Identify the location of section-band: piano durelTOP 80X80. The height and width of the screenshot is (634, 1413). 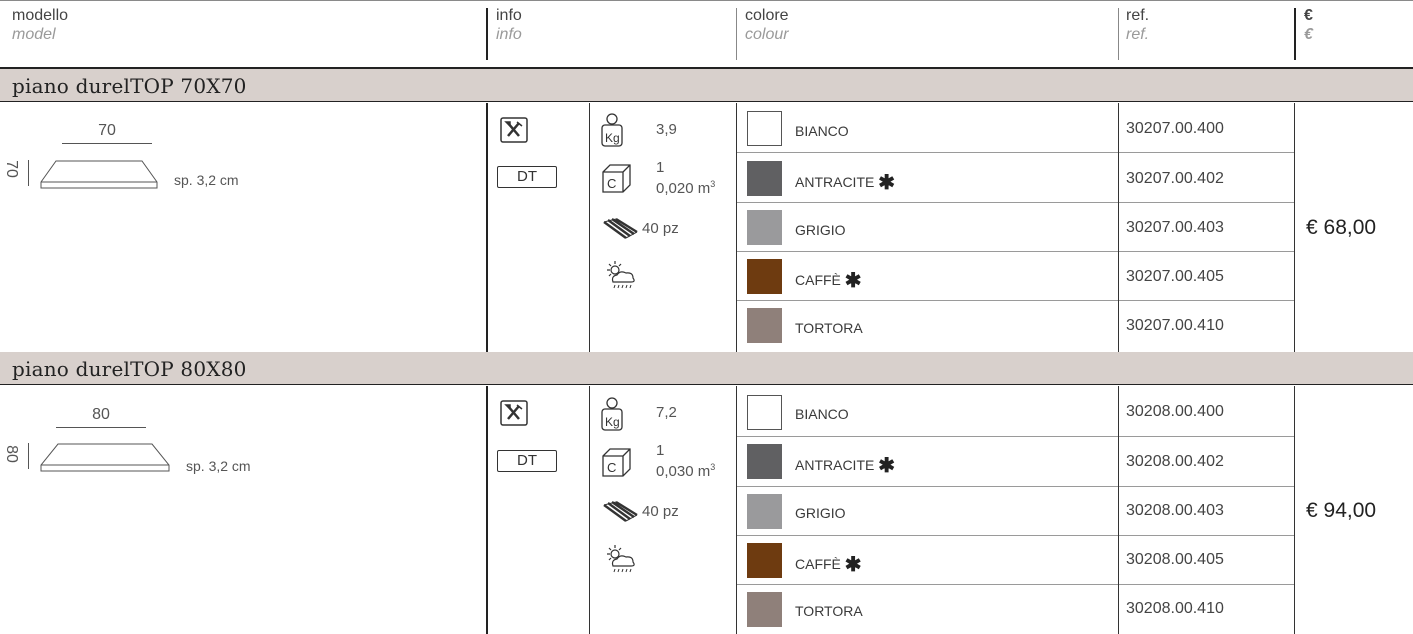
(706, 368).